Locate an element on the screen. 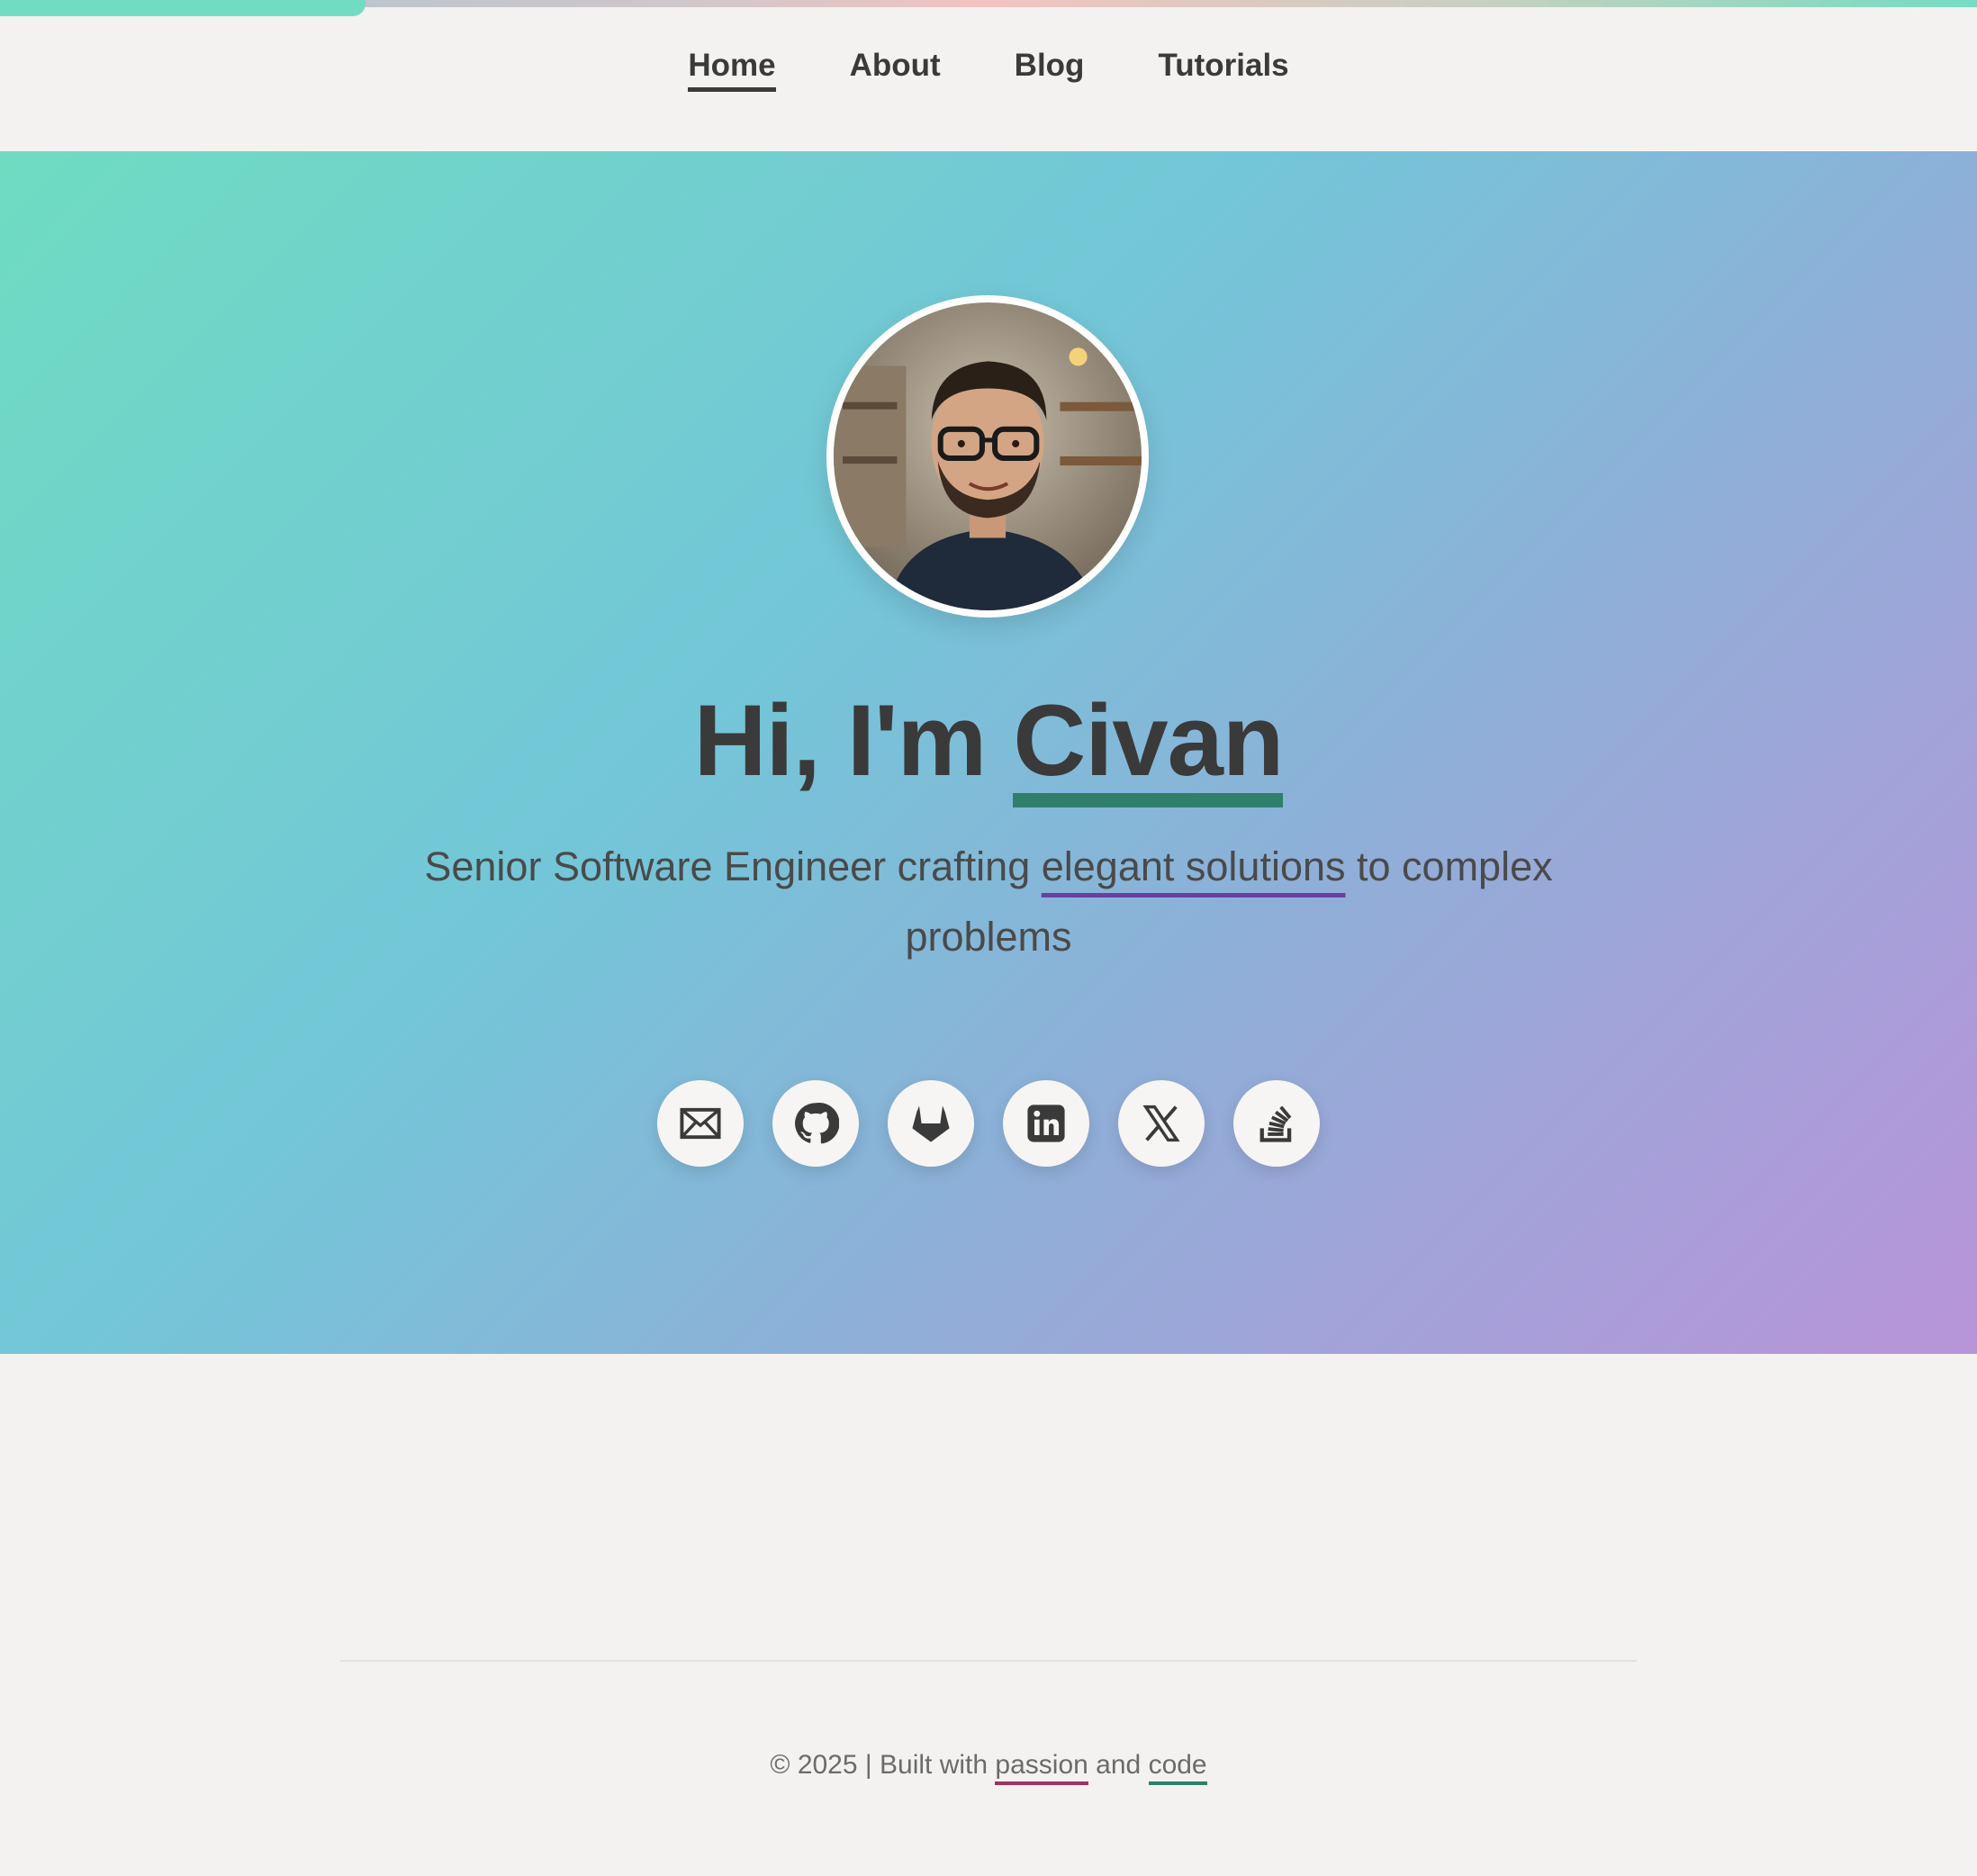 The image size is (1977, 1876). profile-photo-icon is located at coordinates (988, 456).